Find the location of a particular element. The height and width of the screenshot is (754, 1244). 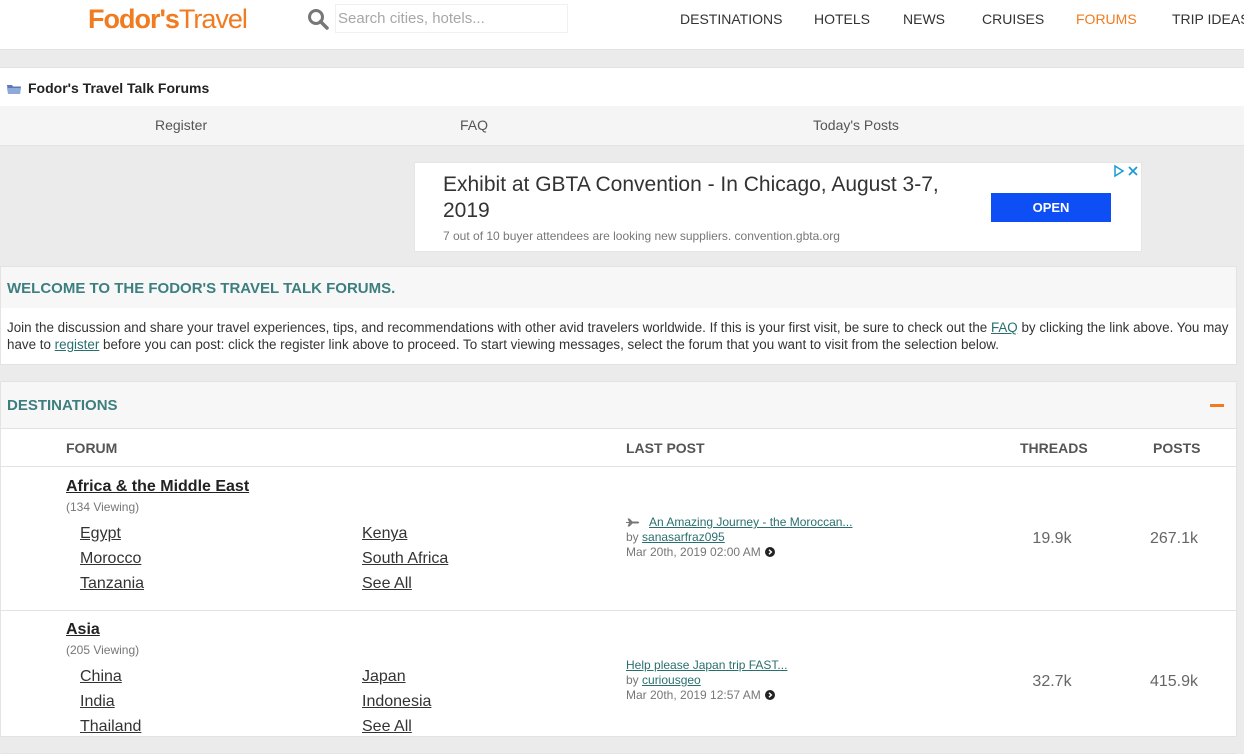

subforum-link: China is located at coordinates (101, 677).